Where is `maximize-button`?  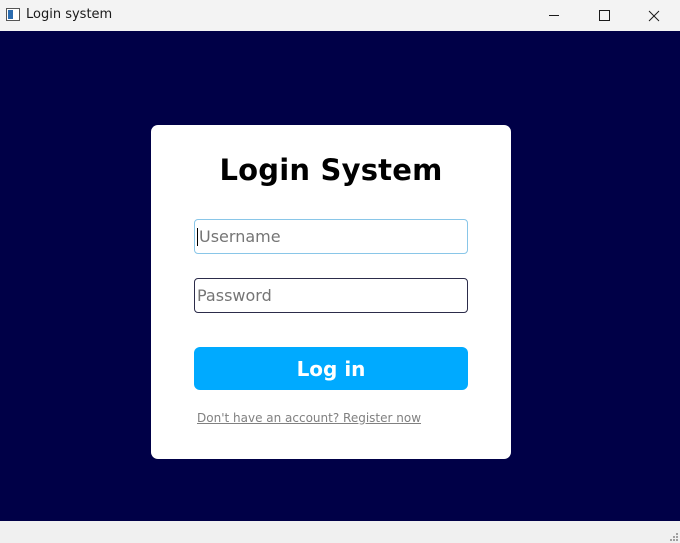
maximize-button is located at coordinates (604, 15).